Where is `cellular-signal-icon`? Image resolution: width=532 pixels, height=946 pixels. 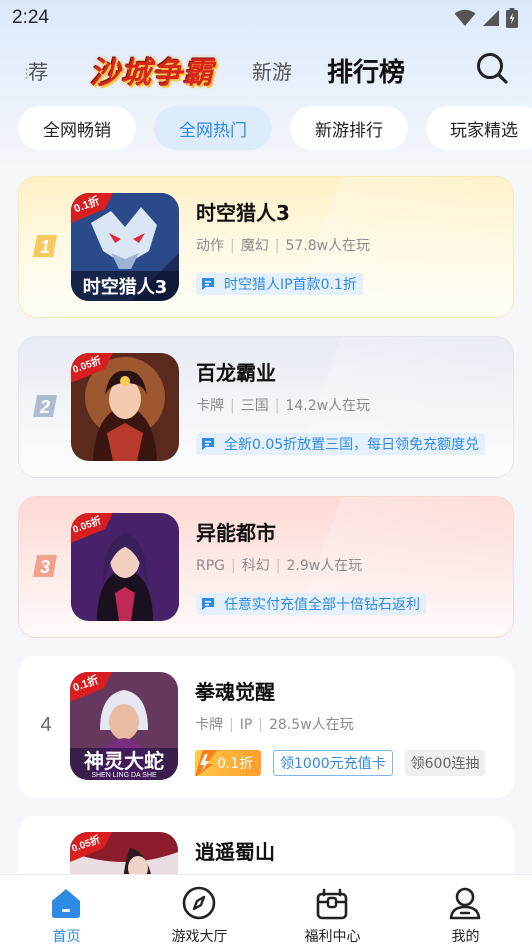 cellular-signal-icon is located at coordinates (491, 18).